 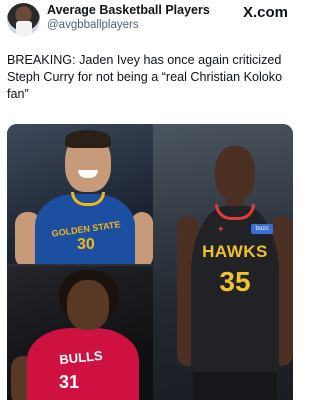 I want to click on account-name: Average Basketball Players, so click(x=128, y=10).